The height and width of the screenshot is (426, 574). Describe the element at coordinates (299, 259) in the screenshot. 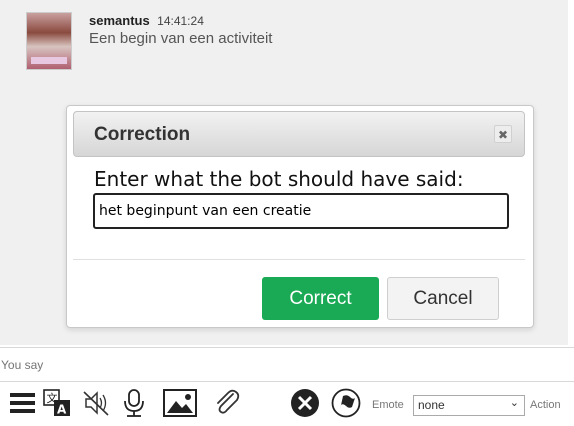

I see `dialog-divider` at that location.